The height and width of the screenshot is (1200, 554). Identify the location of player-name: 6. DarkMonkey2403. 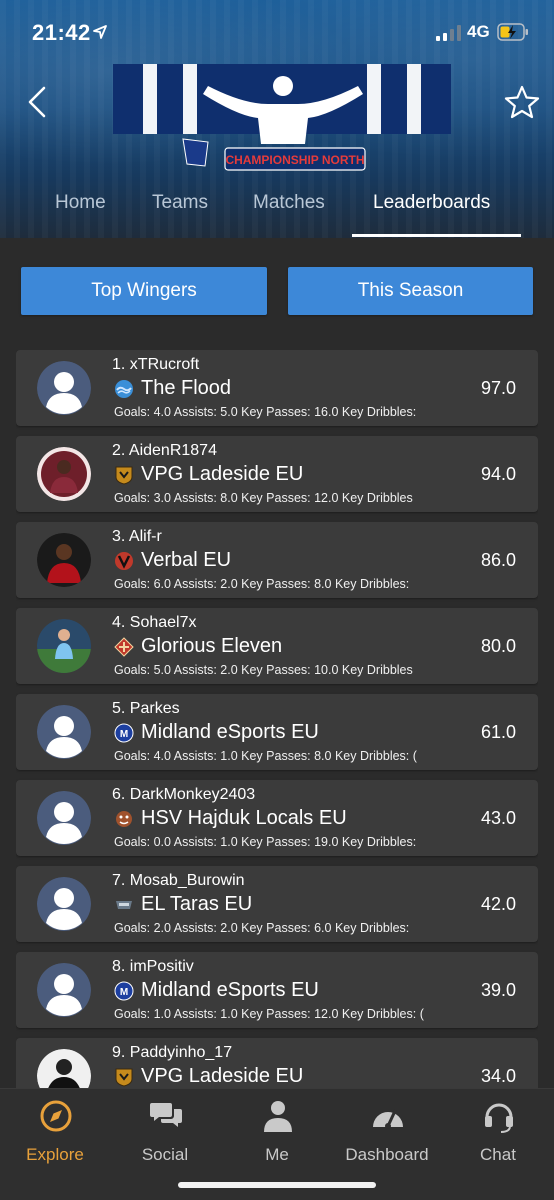
(184, 794).